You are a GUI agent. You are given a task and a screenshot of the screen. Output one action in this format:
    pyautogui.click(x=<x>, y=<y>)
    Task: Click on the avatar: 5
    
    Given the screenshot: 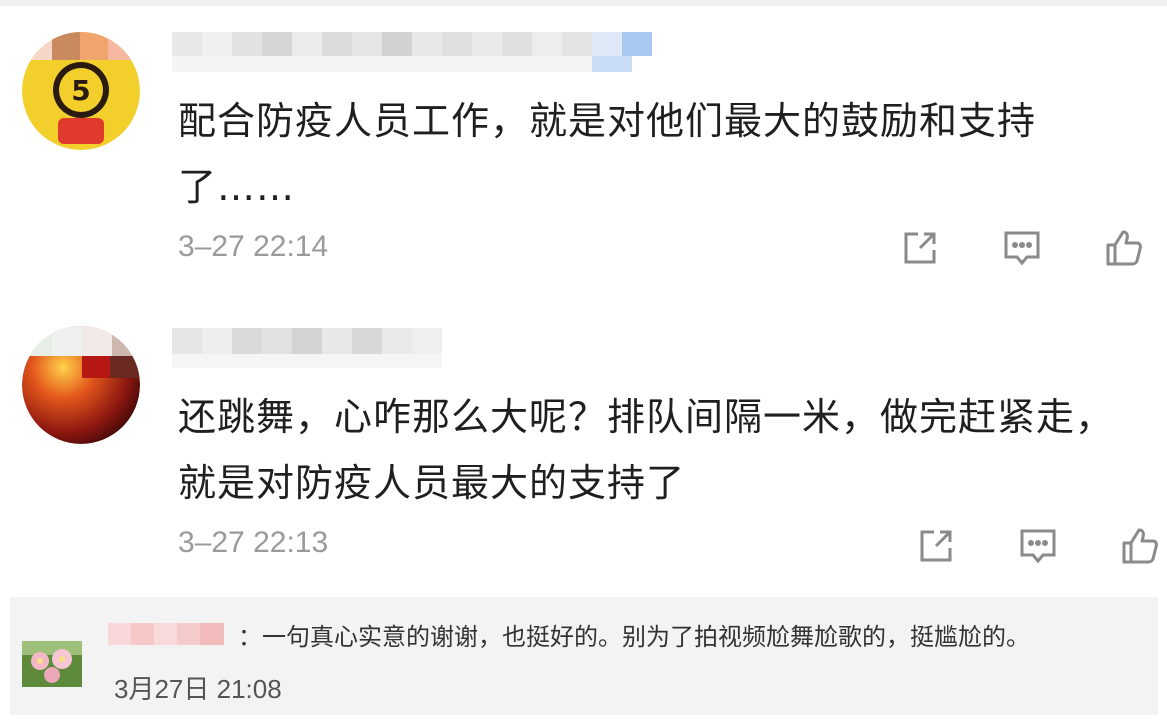 What is the action you would take?
    pyautogui.click(x=81, y=91)
    